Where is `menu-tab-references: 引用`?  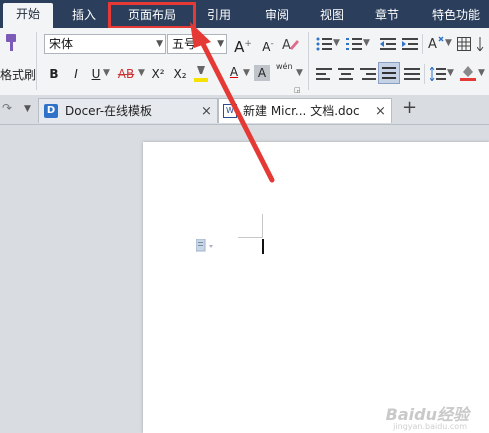
menu-tab-references: 引用 is located at coordinates (219, 15).